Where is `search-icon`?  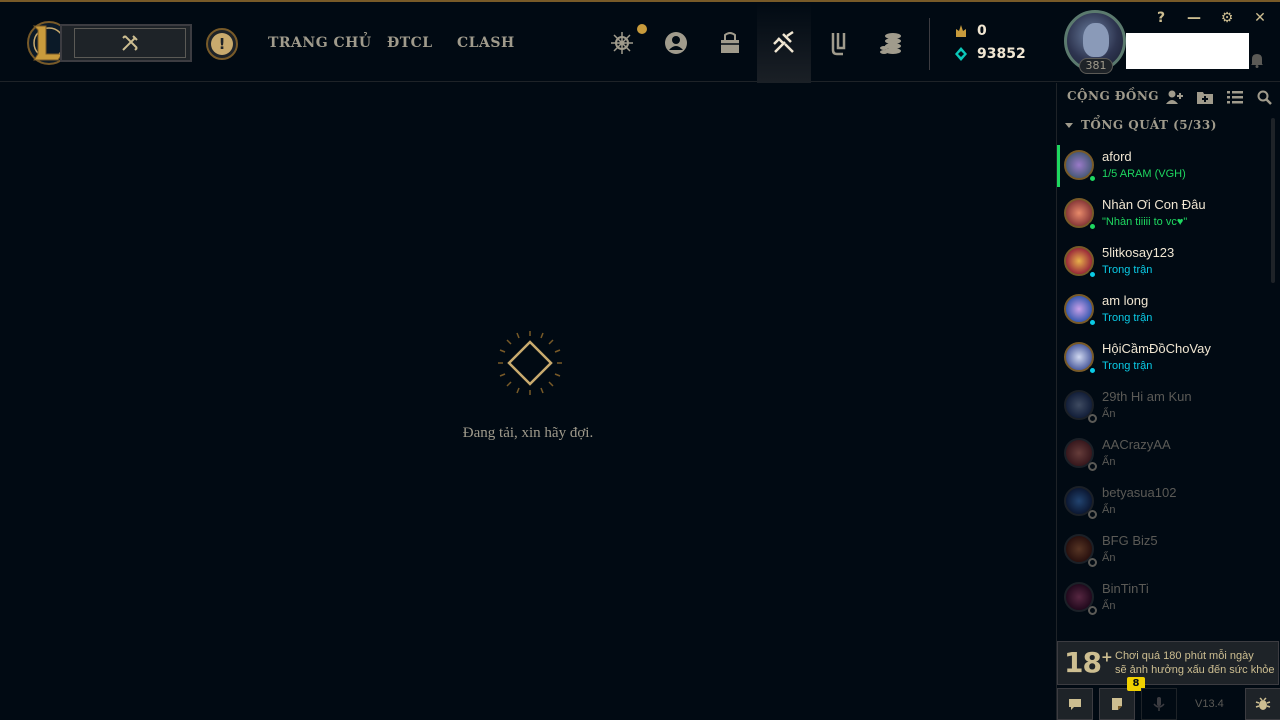
search-icon is located at coordinates (1265, 97).